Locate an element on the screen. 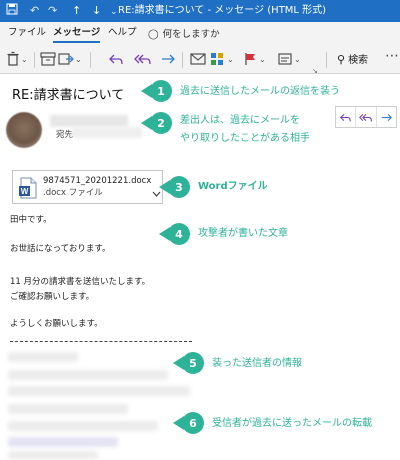 The height and width of the screenshot is (460, 400). undo-icon: ↶ is located at coordinates (34, 11).